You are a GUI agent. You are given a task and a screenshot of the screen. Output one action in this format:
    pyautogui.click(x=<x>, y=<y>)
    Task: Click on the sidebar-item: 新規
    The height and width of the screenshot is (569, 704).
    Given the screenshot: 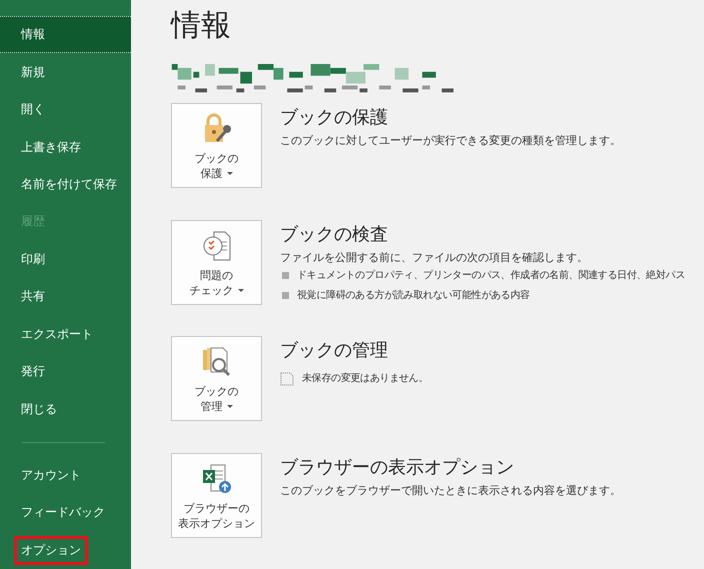 What is the action you would take?
    pyautogui.click(x=65, y=72)
    